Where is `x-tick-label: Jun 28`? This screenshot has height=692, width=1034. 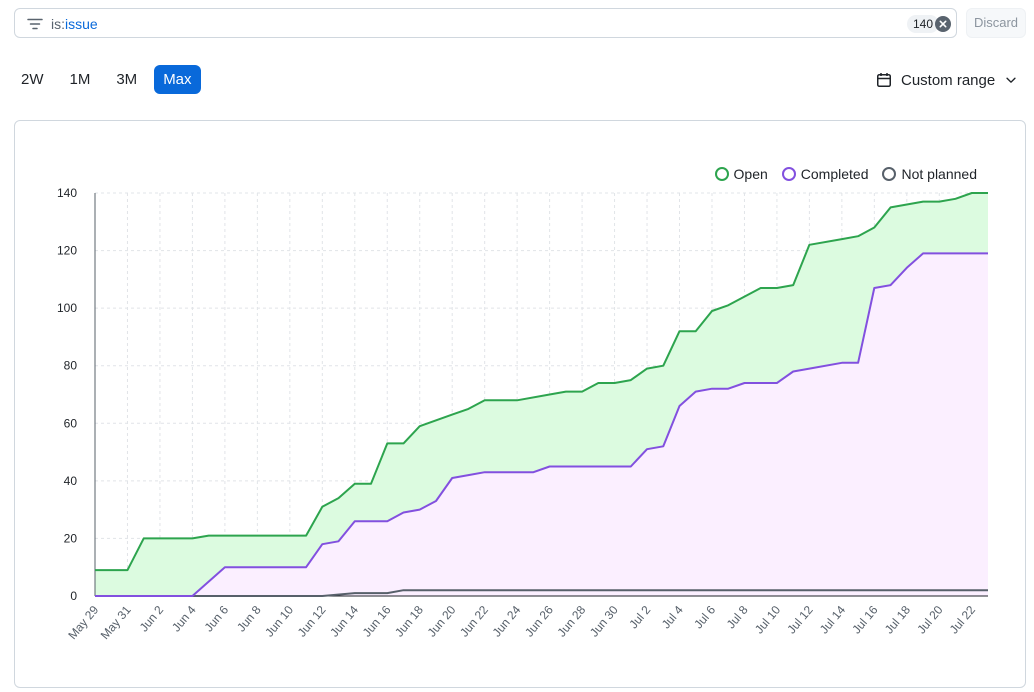 x-tick-label: Jun 28 is located at coordinates (572, 621).